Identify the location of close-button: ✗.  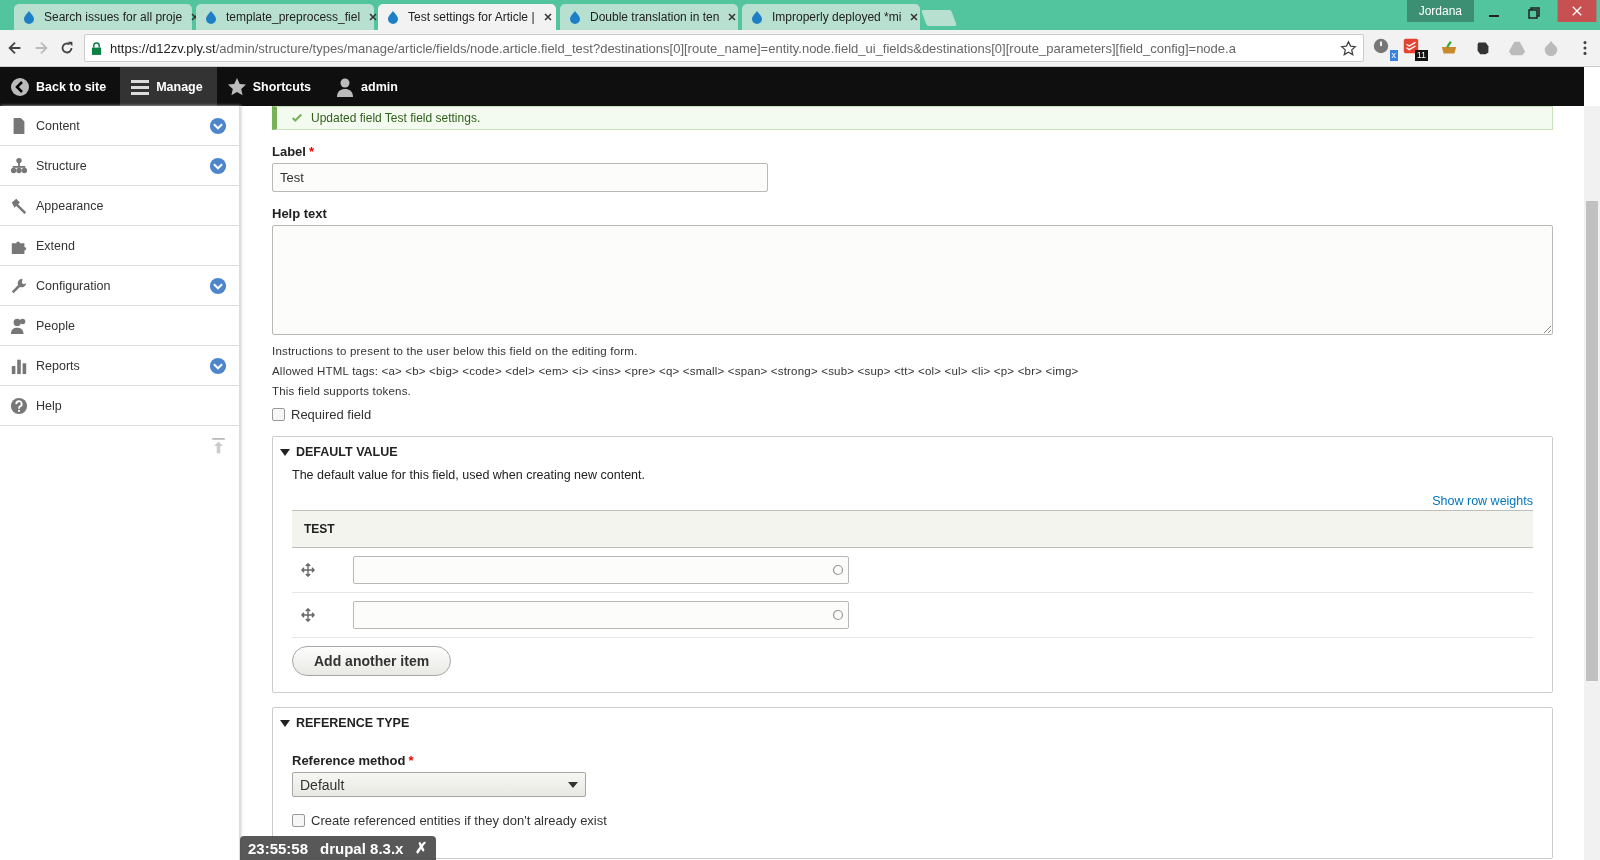
(422, 848).